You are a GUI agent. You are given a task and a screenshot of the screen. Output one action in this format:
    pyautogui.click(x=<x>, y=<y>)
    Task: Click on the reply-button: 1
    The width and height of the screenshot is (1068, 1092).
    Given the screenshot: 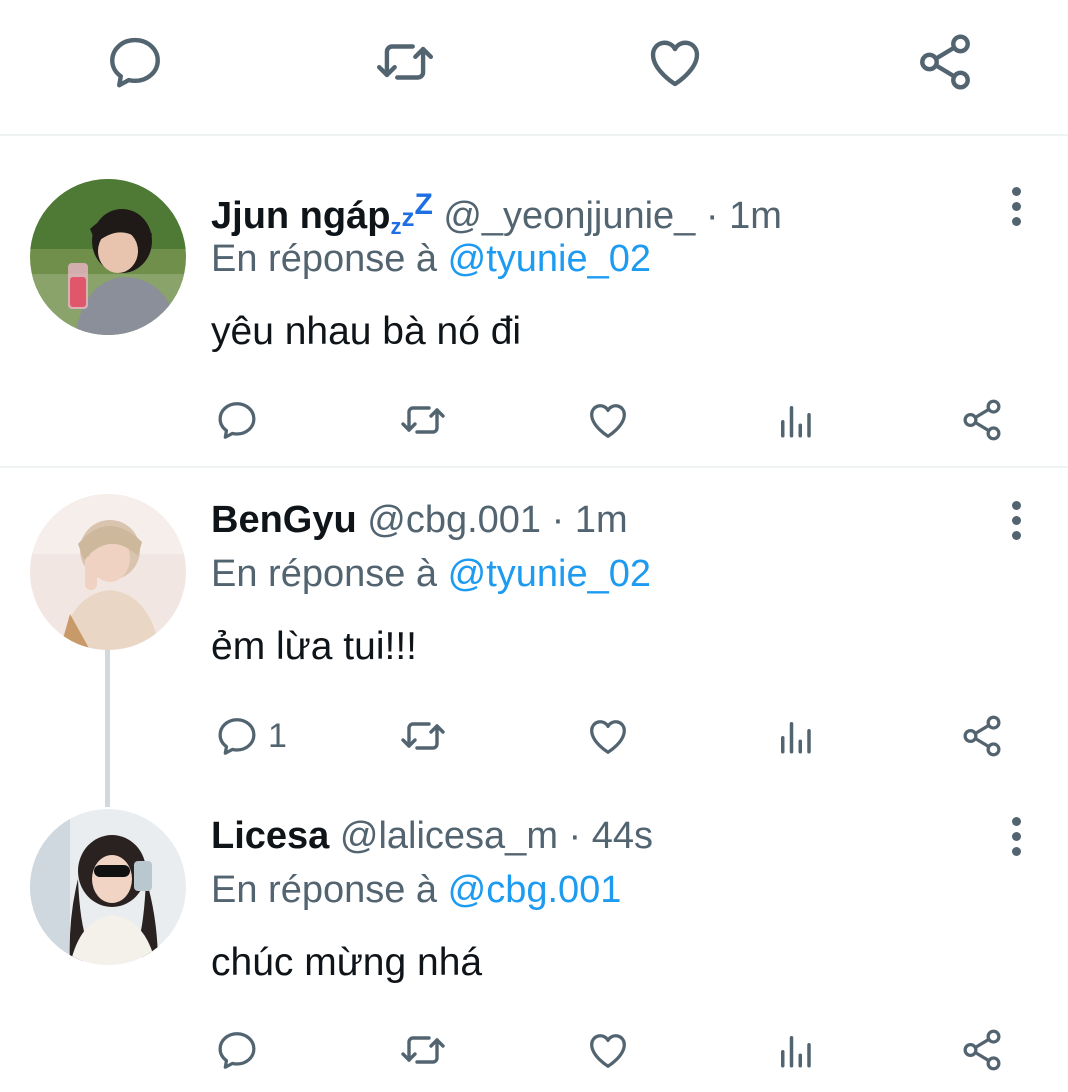 What is the action you would take?
    pyautogui.click(x=250, y=736)
    